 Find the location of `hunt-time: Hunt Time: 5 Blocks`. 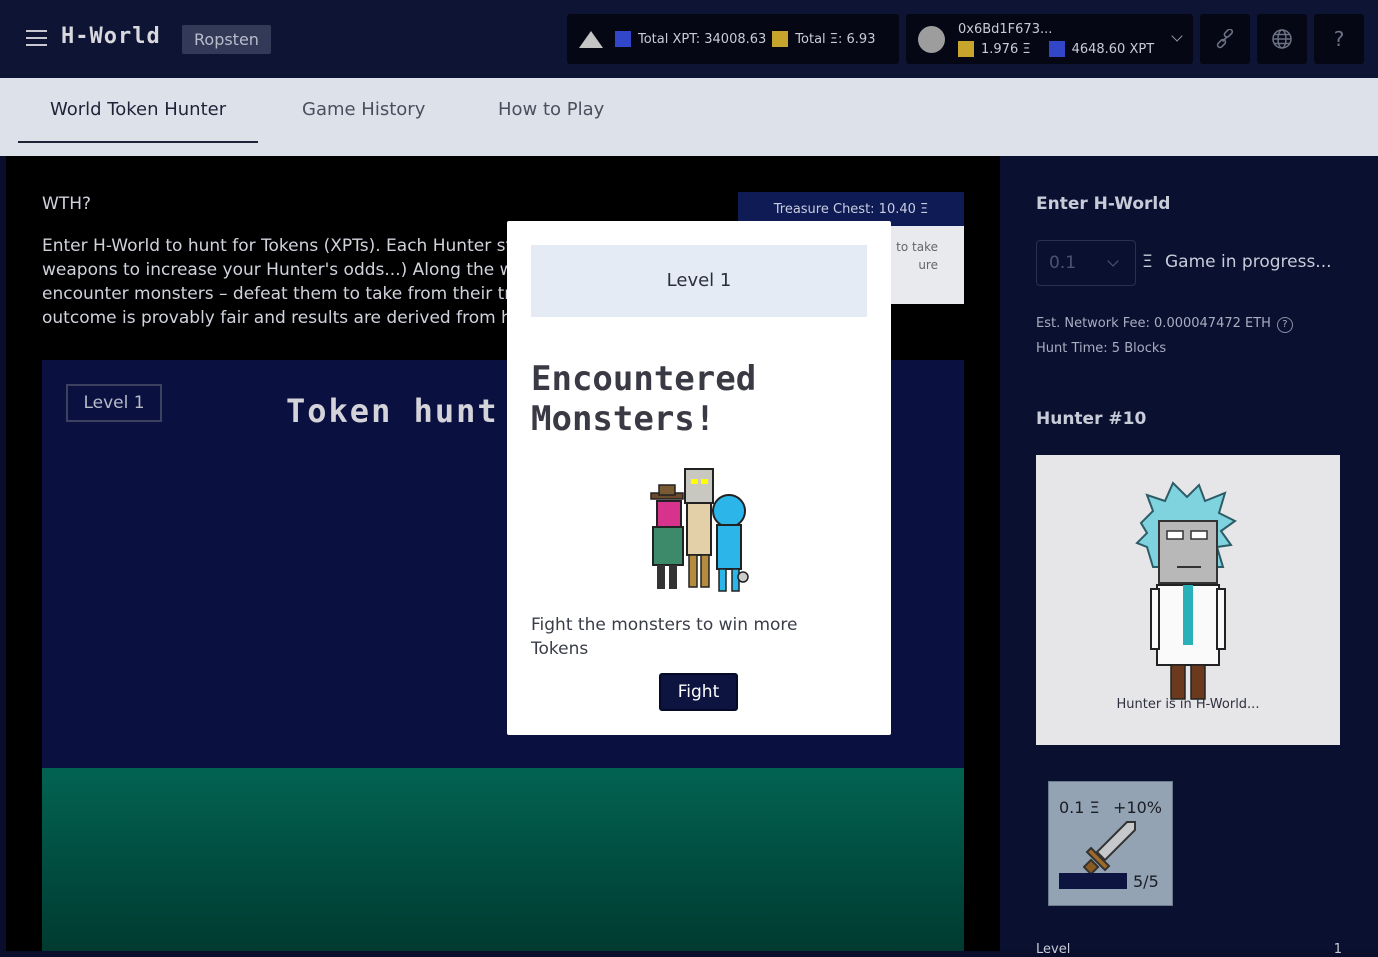

hunt-time: Hunt Time: 5 Blocks is located at coordinates (1101, 348).